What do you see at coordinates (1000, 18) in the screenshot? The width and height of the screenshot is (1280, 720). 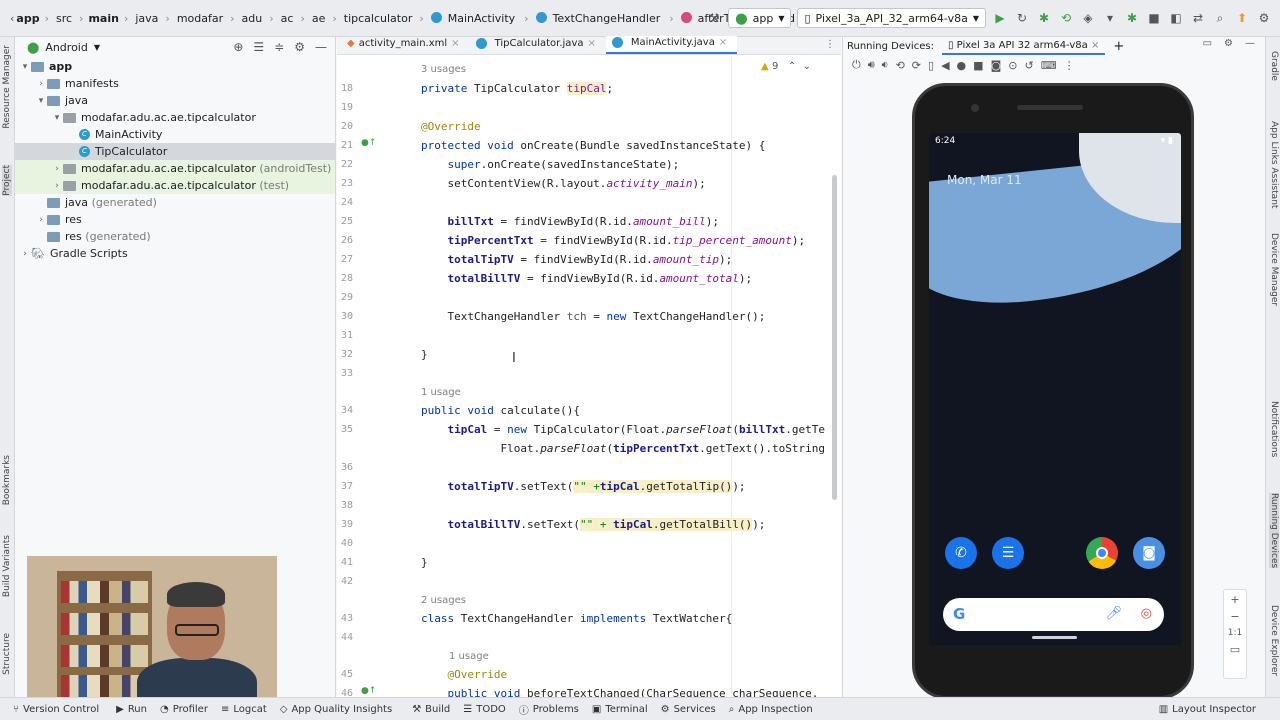 I see `run-icon: ▶` at bounding box center [1000, 18].